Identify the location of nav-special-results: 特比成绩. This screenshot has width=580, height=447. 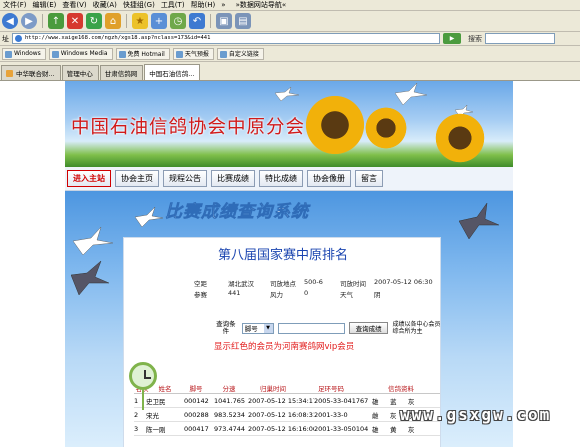
(281, 178).